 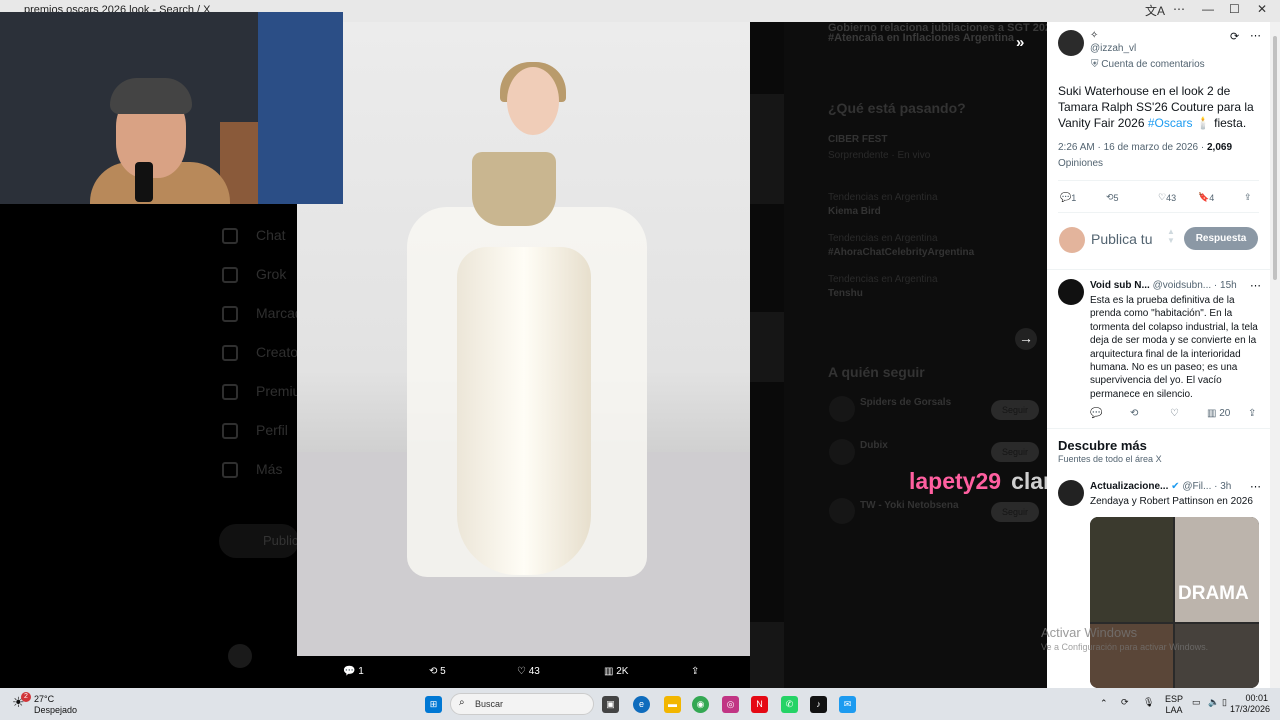 What do you see at coordinates (847, 704) in the screenshot?
I see `app-active-icon: ✉` at bounding box center [847, 704].